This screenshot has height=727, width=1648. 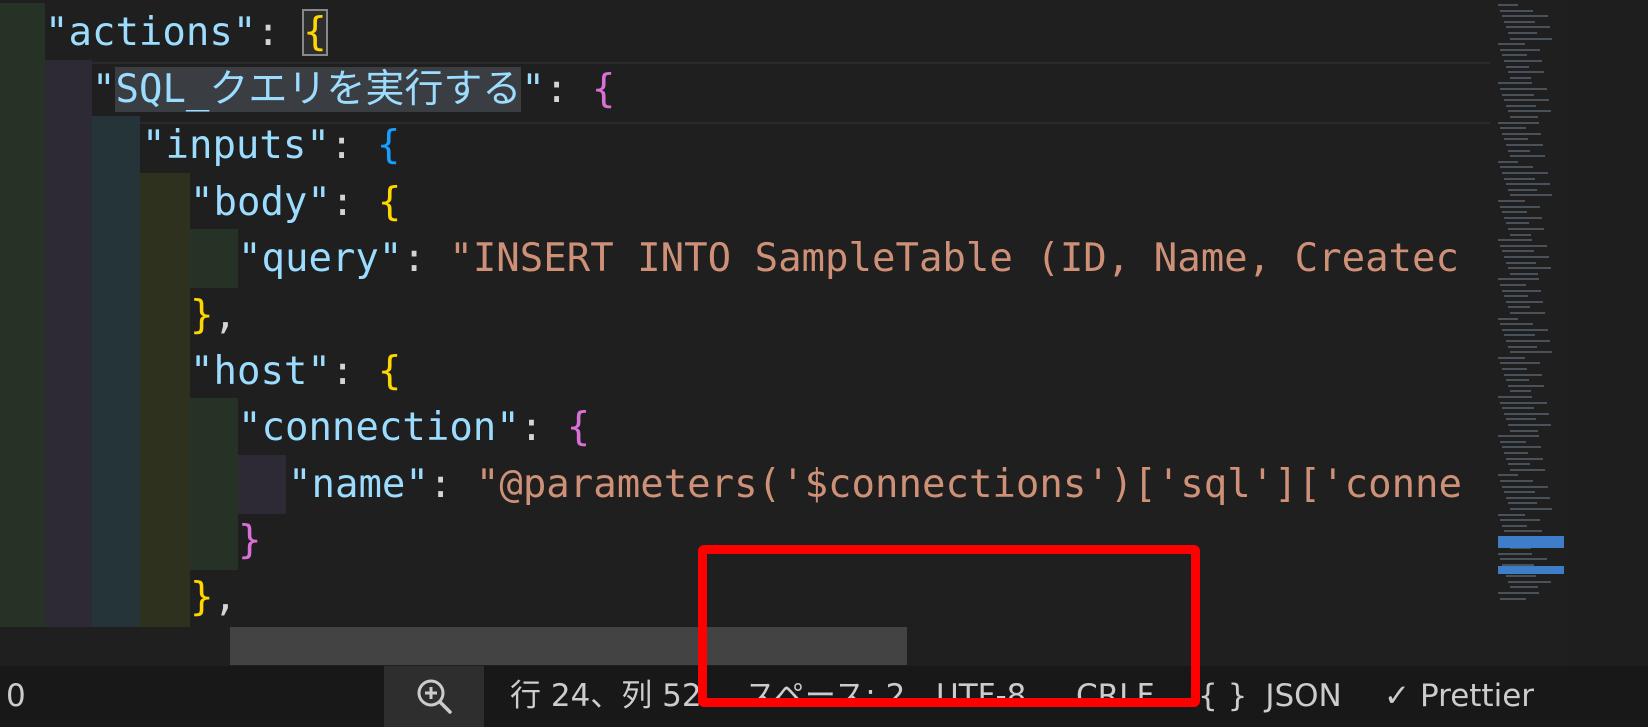 What do you see at coordinates (784, 202) in the screenshot?
I see `code-line: "body": {` at bounding box center [784, 202].